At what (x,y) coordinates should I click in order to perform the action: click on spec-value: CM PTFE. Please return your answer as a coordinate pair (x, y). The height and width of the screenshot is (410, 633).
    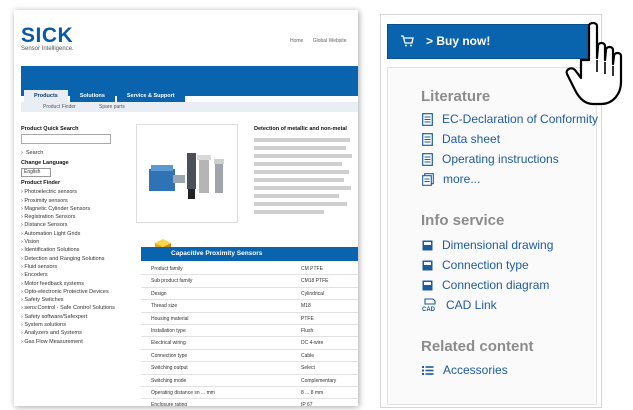
    Looking at the image, I should click on (312, 269).